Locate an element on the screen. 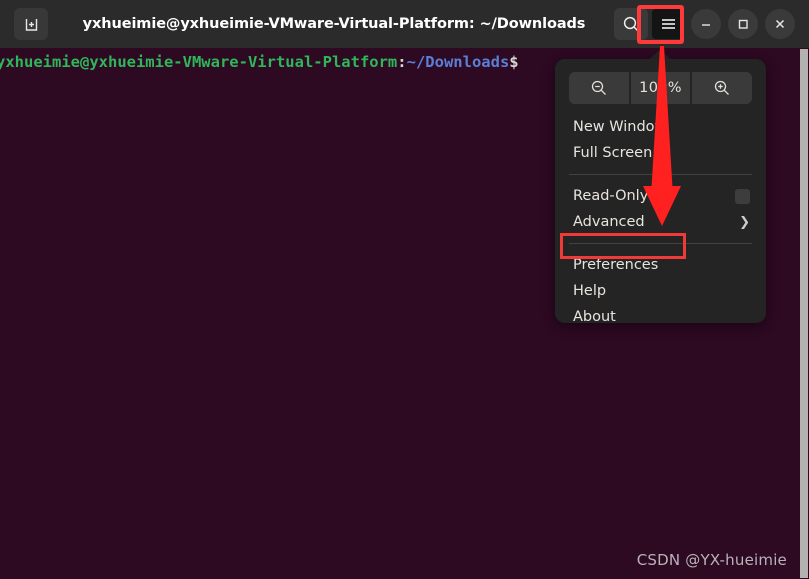 This screenshot has height=579, width=809. prompt-symbol: $ is located at coordinates (514, 62).